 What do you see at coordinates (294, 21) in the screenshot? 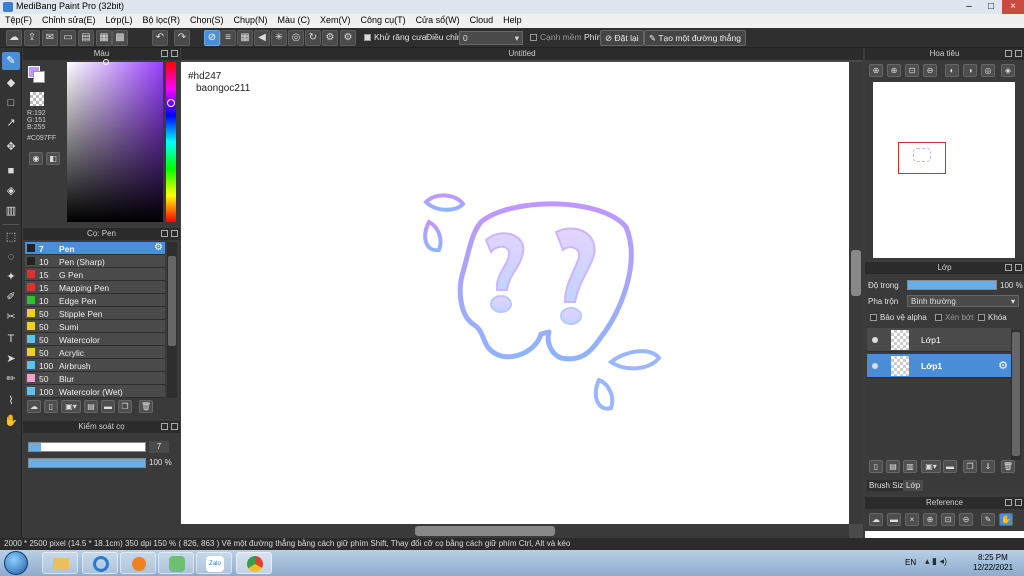
I see `menu-item: Màu (C)` at bounding box center [294, 21].